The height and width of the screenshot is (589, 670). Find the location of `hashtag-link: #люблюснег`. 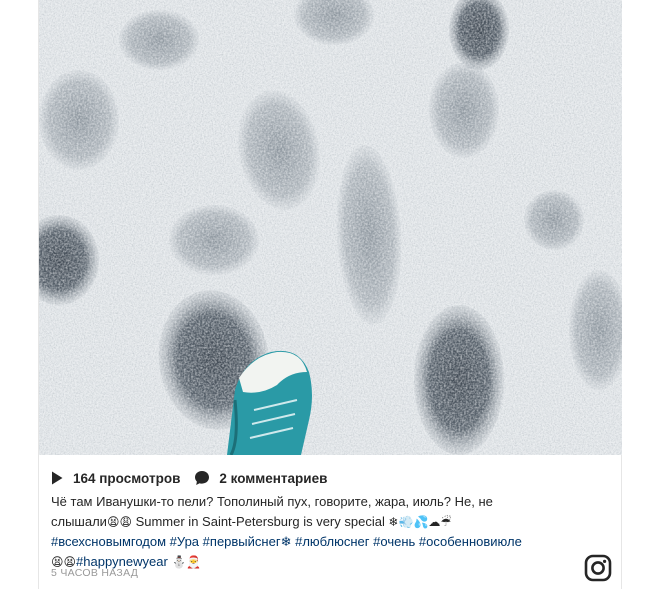

hashtag-link: #люблюснег is located at coordinates (332, 541).